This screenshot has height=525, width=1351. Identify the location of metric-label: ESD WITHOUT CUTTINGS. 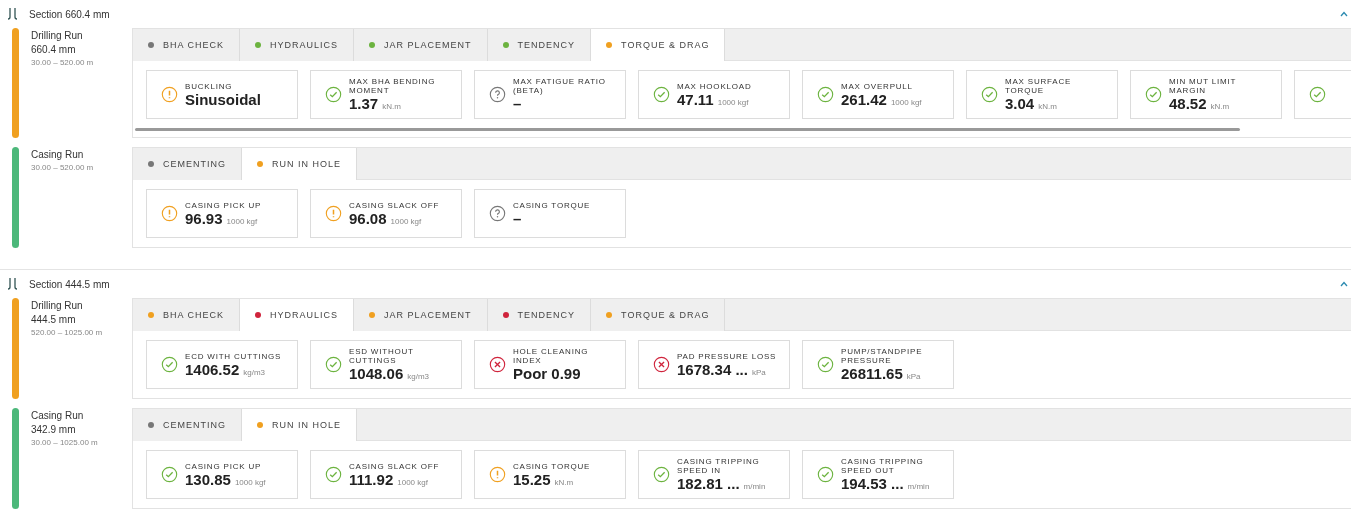
(382, 356).